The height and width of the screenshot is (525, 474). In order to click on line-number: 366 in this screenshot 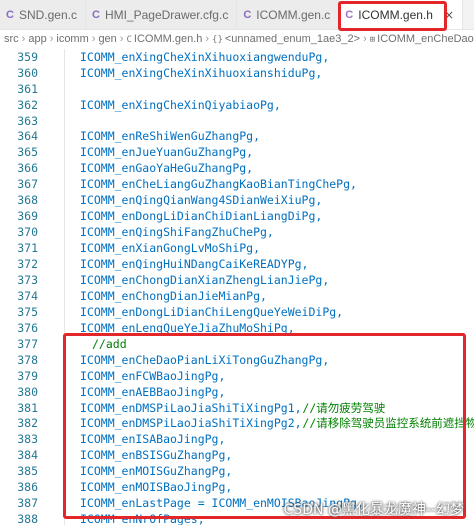, I will do `click(27, 168)`.